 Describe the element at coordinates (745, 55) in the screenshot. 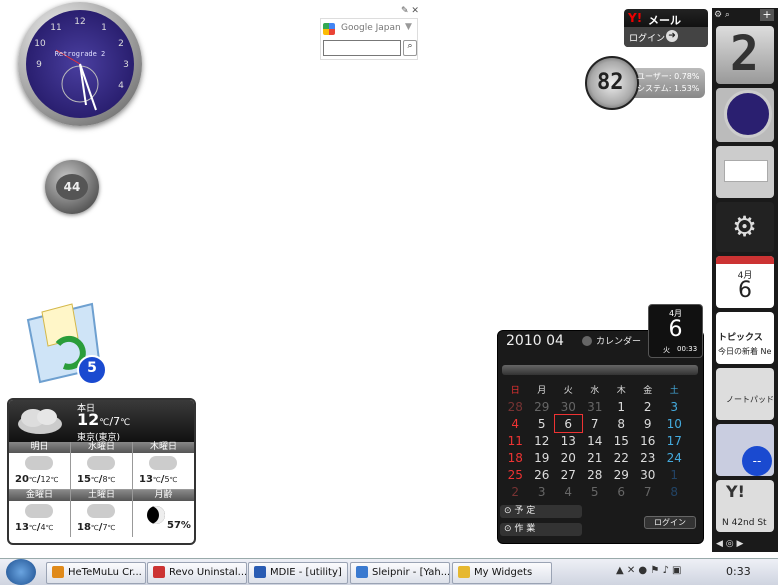

I see `sidebar-digit-gadget: 2` at that location.